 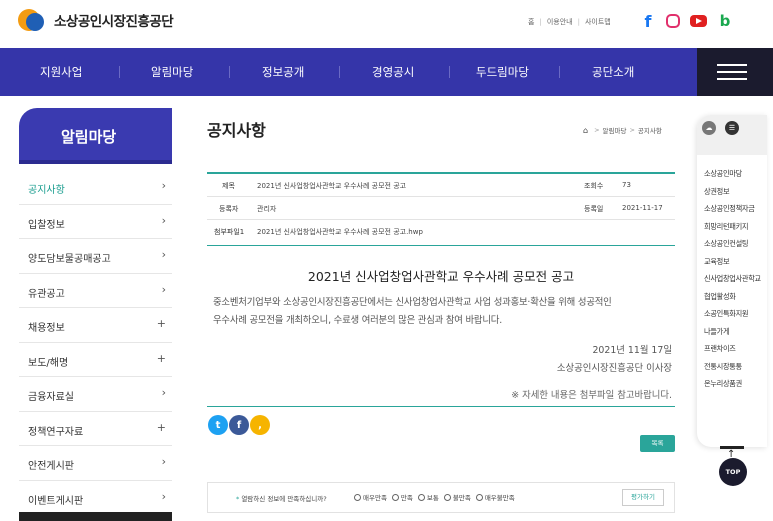 I want to click on sidebar-item-label: 입찰정보, so click(x=46, y=225).